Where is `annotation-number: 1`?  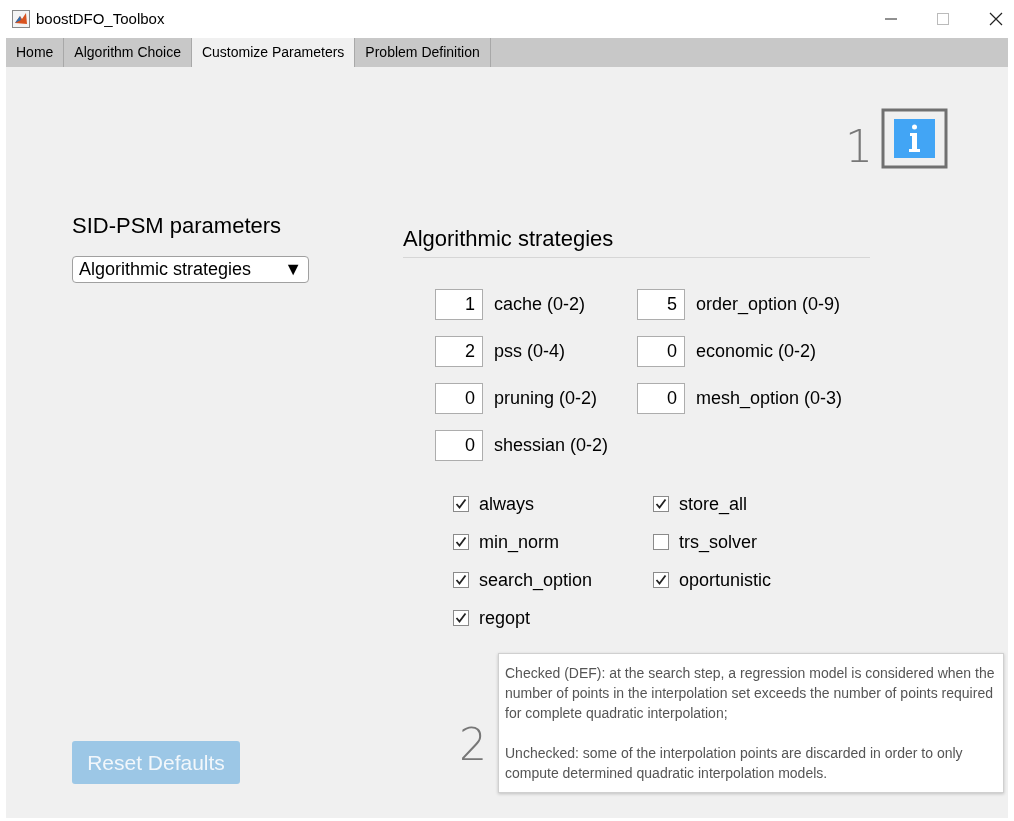 annotation-number: 1 is located at coordinates (859, 147).